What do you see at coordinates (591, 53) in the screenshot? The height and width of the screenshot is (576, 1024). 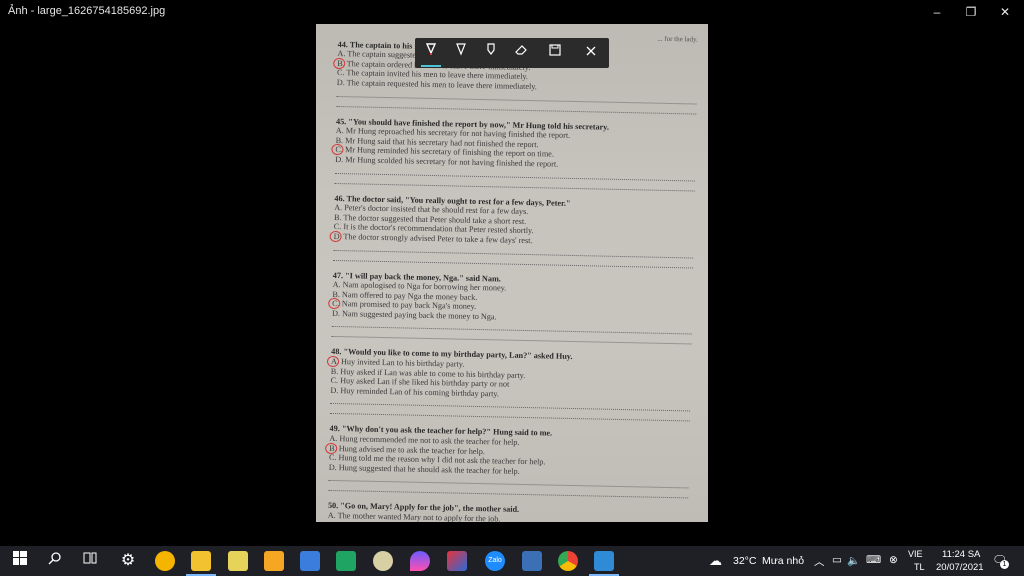 I see `close-icon` at bounding box center [591, 53].